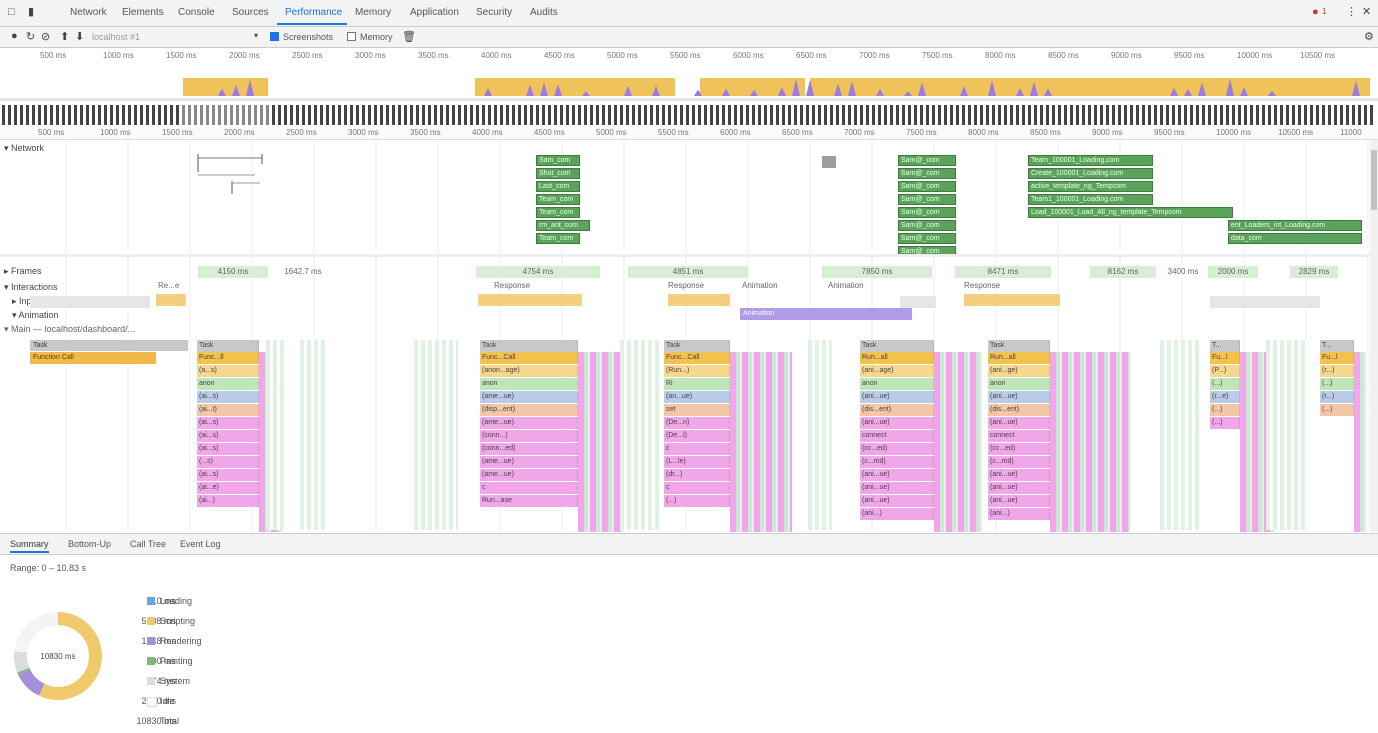 Image resolution: width=1378 pixels, height=733 pixels. What do you see at coordinates (897, 436) in the screenshot?
I see `call-block: connect` at bounding box center [897, 436].